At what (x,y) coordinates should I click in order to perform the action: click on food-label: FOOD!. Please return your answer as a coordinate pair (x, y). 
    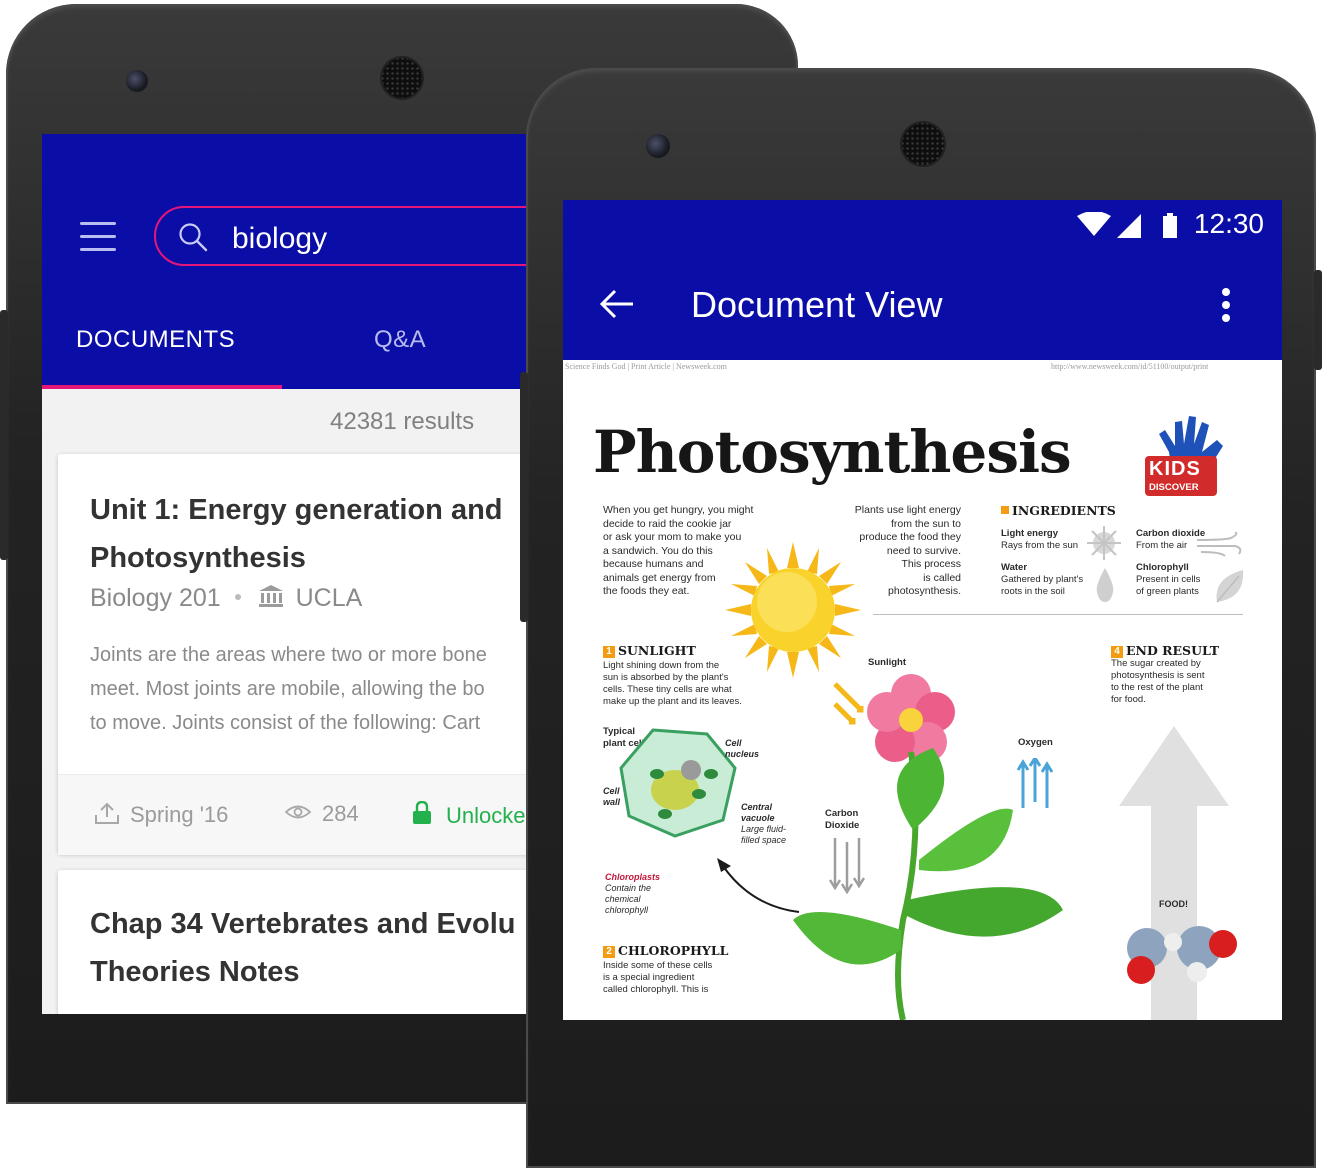
    Looking at the image, I should click on (1173, 904).